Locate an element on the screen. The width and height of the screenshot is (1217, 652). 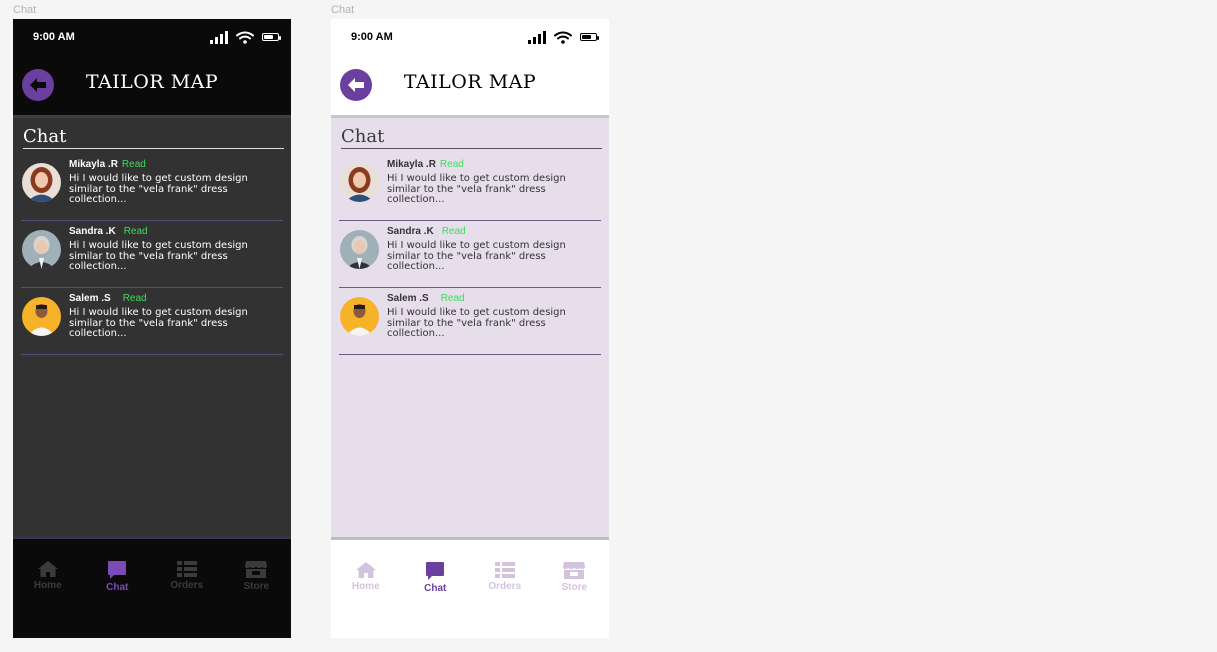
frame-label-dark: Chat is located at coordinates (25, 10).